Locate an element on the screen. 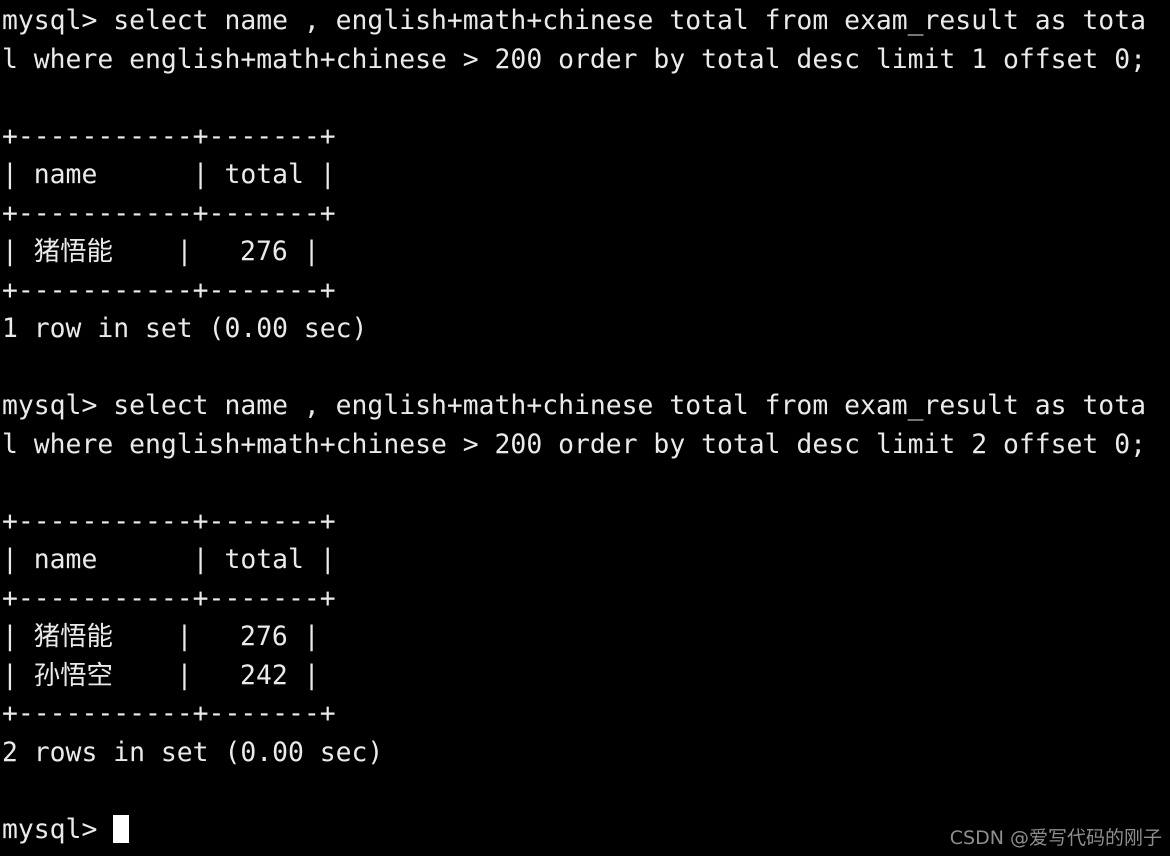  result-status: 2 rows in set (0.00 sec) is located at coordinates (193, 752).